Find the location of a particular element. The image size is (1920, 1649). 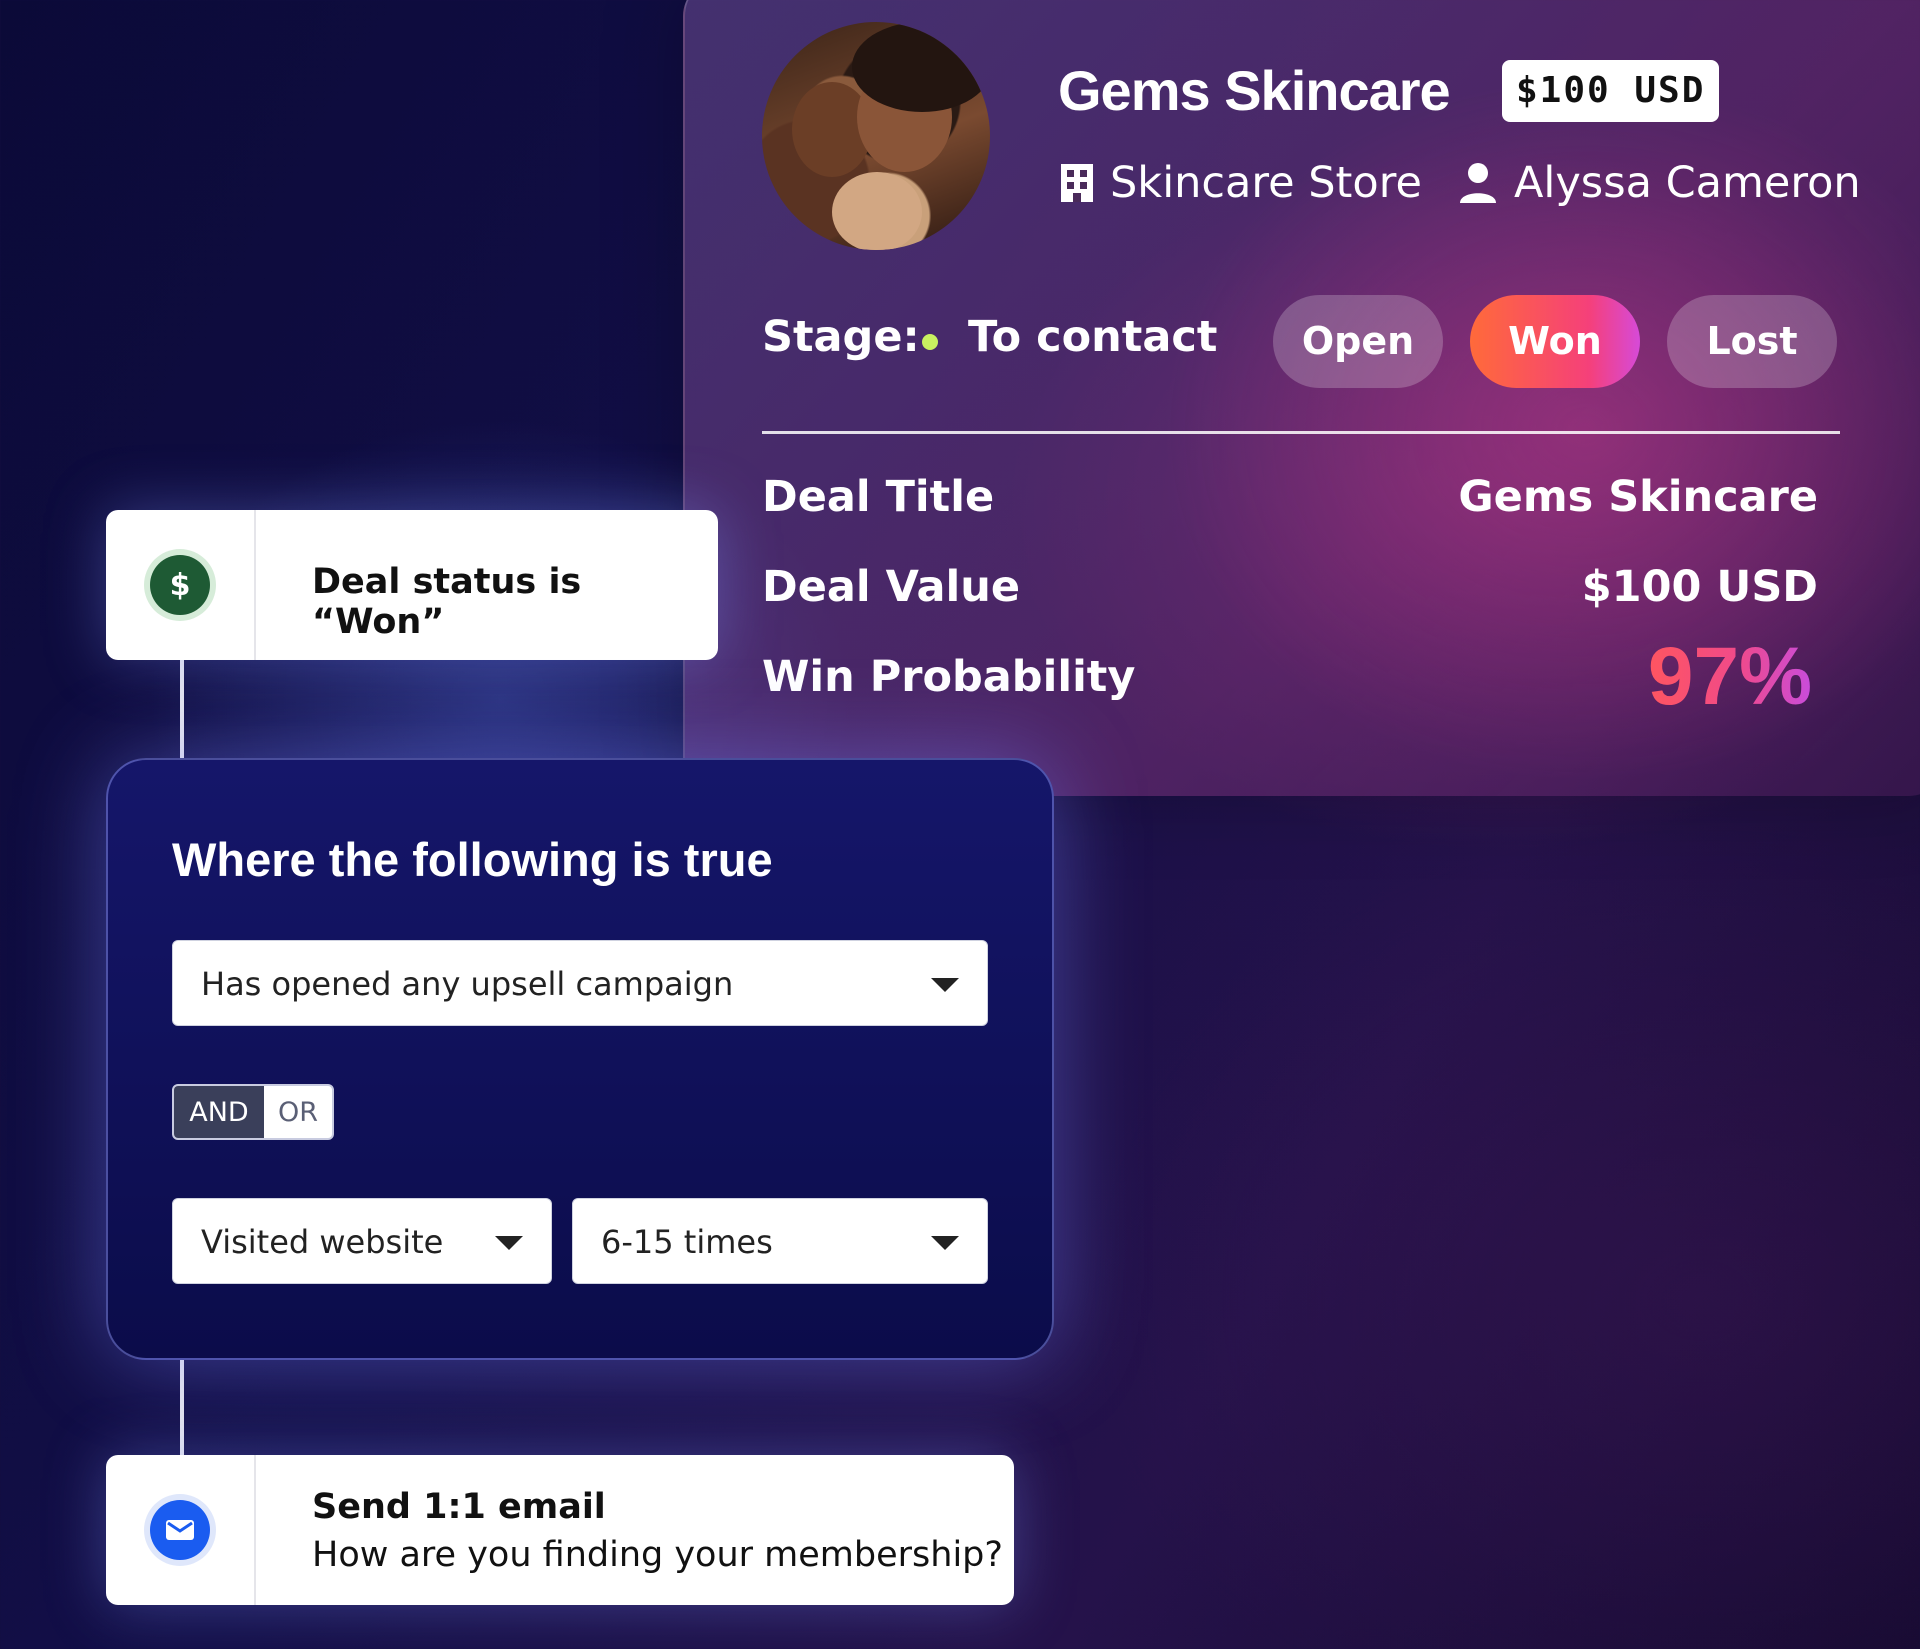

status-lost-button: Lost is located at coordinates (1752, 341).